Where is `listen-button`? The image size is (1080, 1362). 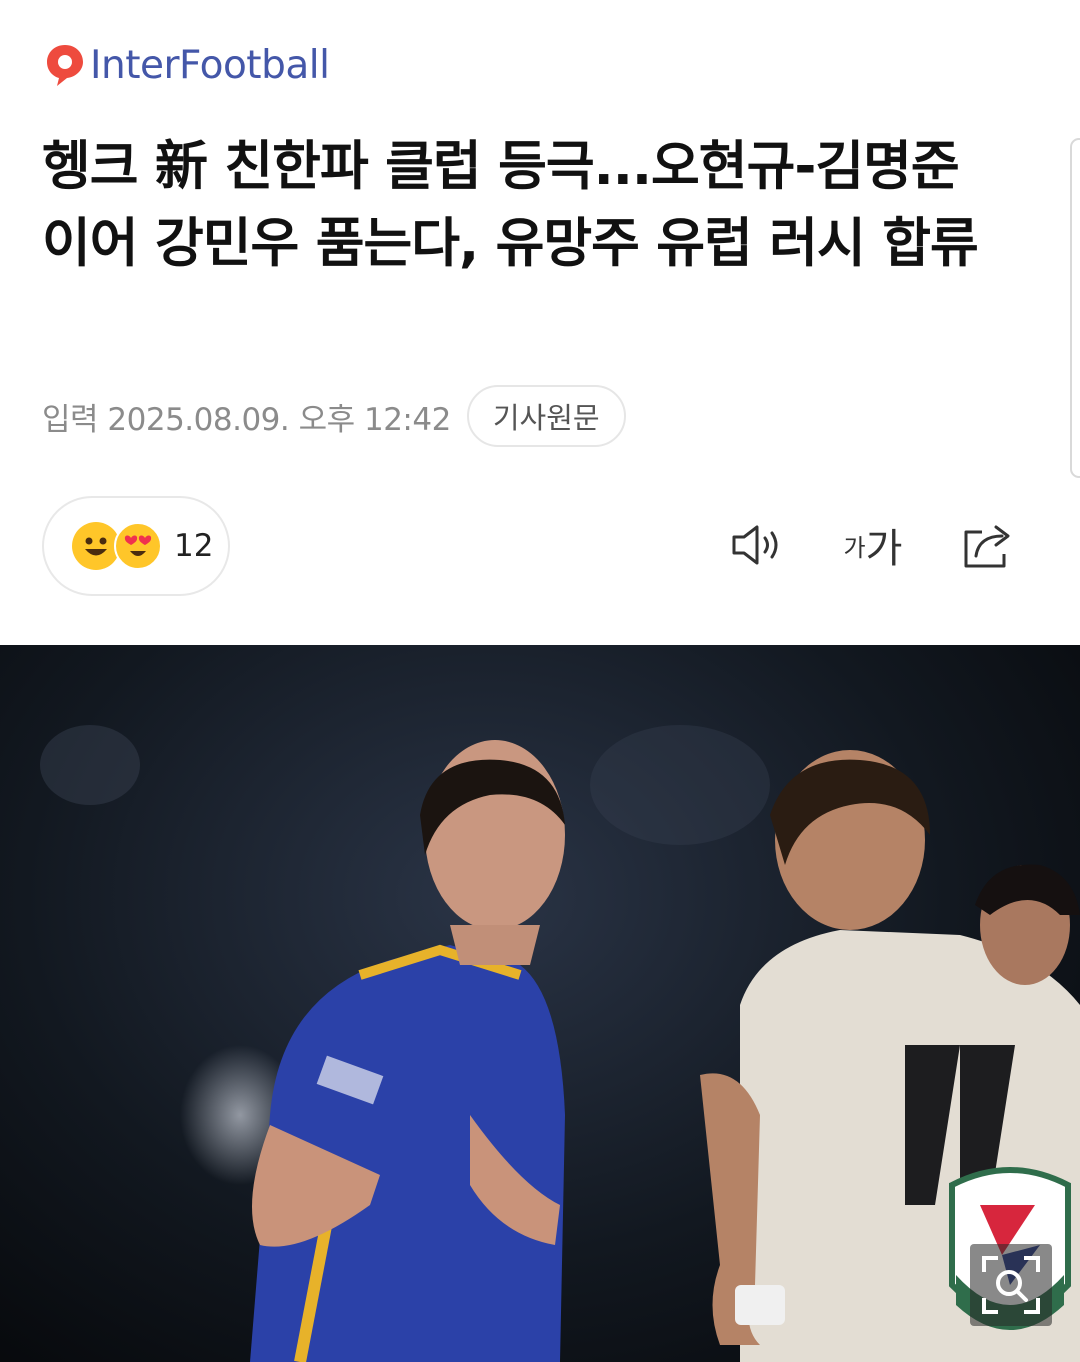 listen-button is located at coordinates (758, 545).